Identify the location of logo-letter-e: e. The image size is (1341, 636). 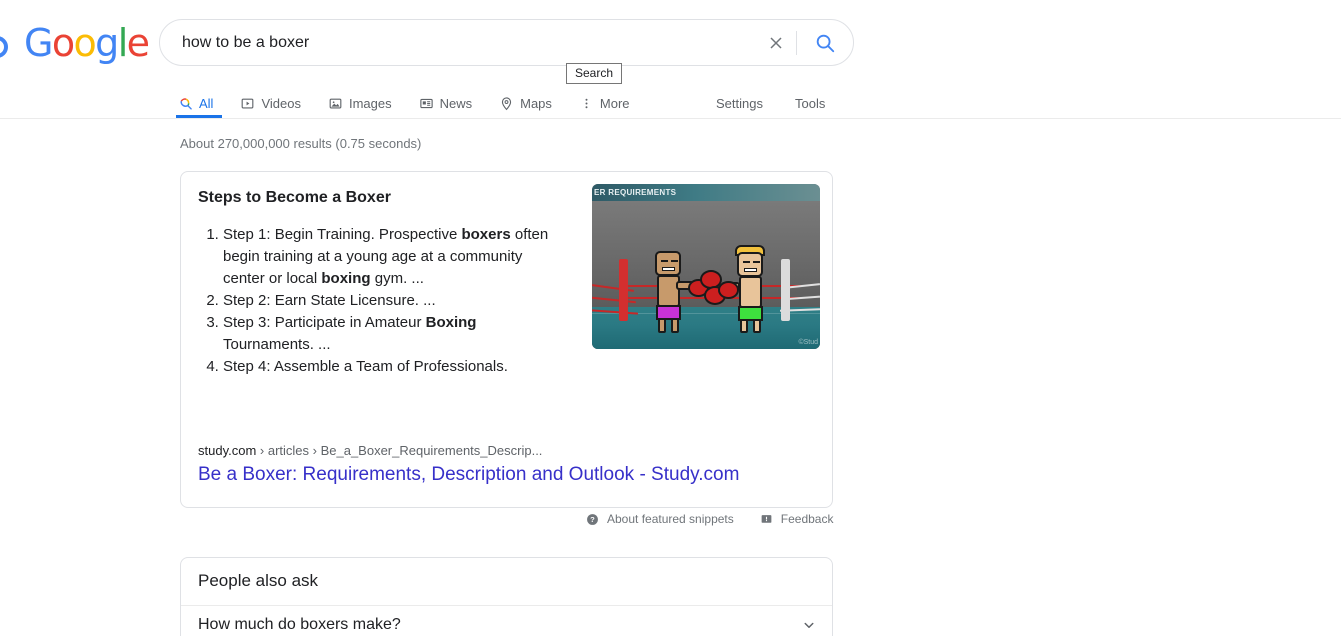
(138, 43).